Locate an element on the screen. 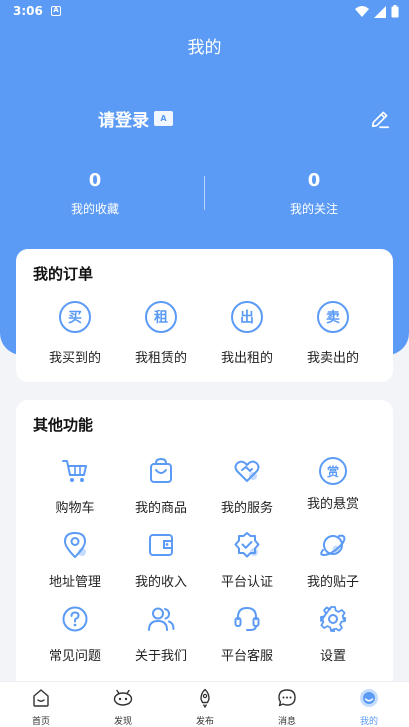  order-label: 我租赁的 is located at coordinates (160, 358).